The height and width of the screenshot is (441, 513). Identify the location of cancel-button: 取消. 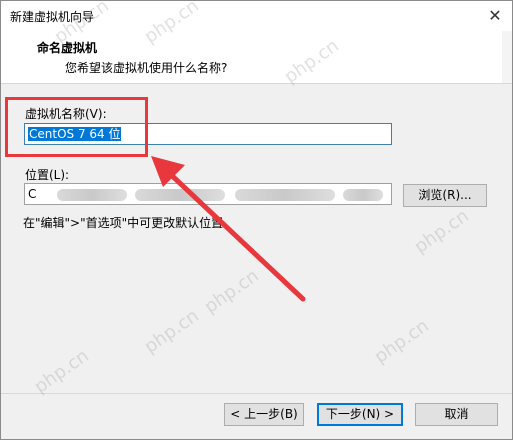
(456, 414).